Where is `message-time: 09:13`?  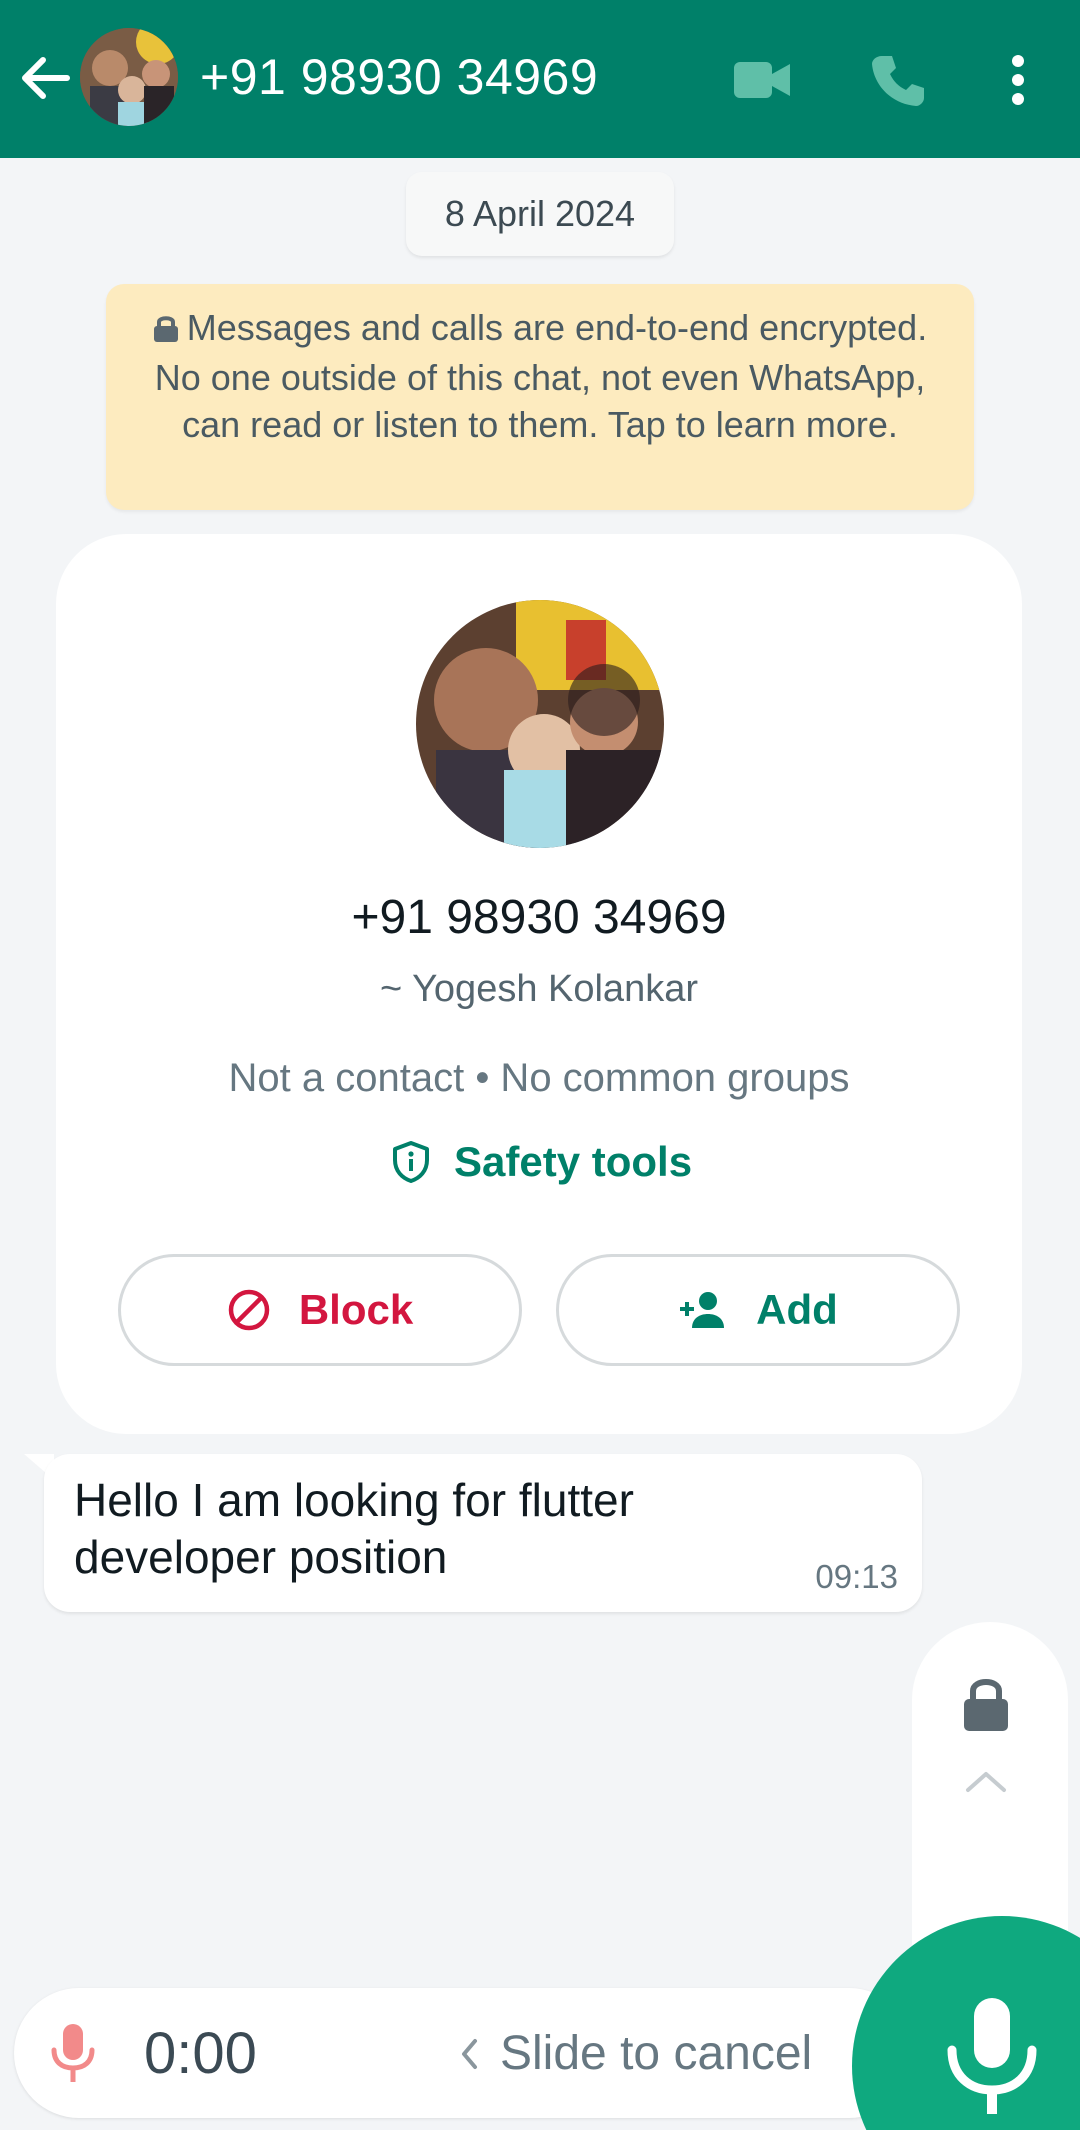 message-time: 09:13 is located at coordinates (856, 1576).